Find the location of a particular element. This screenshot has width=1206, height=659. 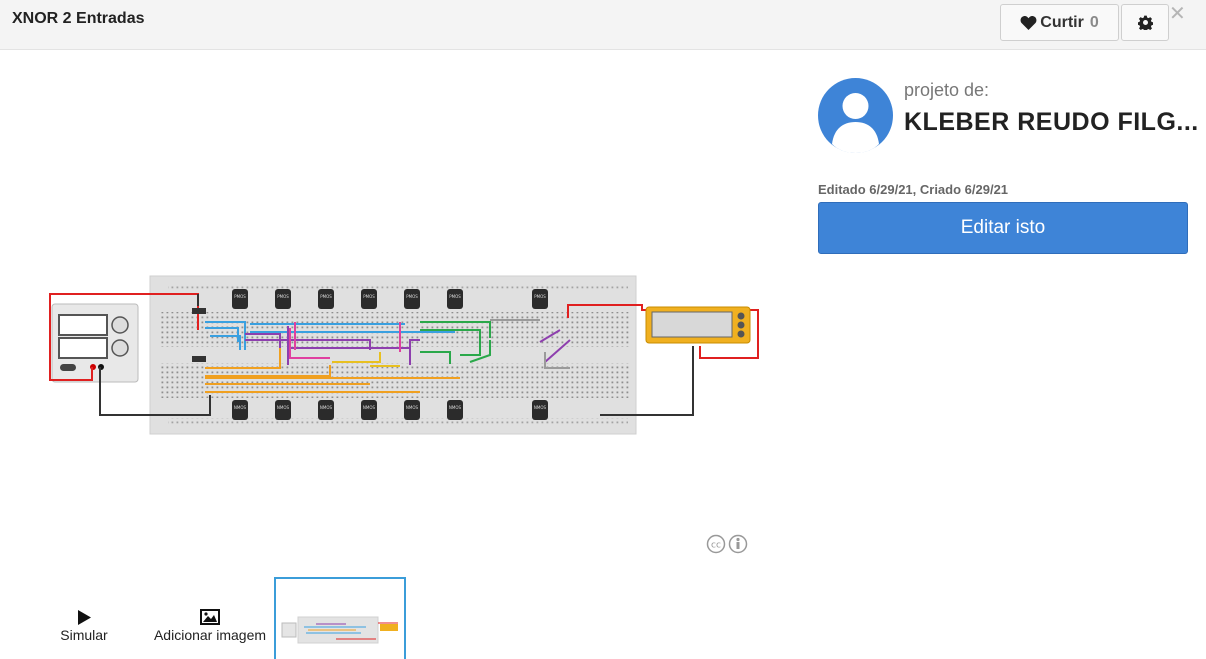

add-image-label: Adicionar imagem is located at coordinates (210, 635).